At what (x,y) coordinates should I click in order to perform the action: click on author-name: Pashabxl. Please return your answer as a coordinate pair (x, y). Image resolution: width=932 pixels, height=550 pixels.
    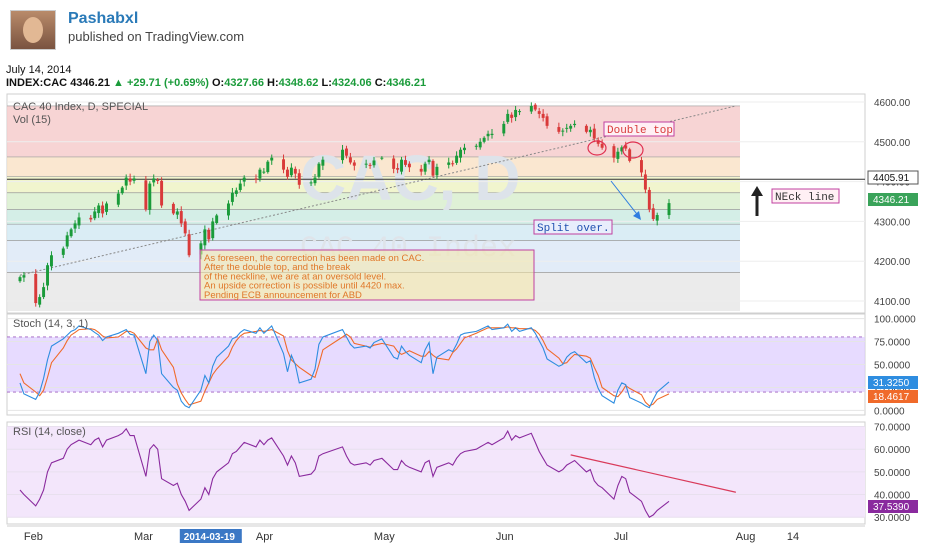
    Looking at the image, I should click on (103, 19).